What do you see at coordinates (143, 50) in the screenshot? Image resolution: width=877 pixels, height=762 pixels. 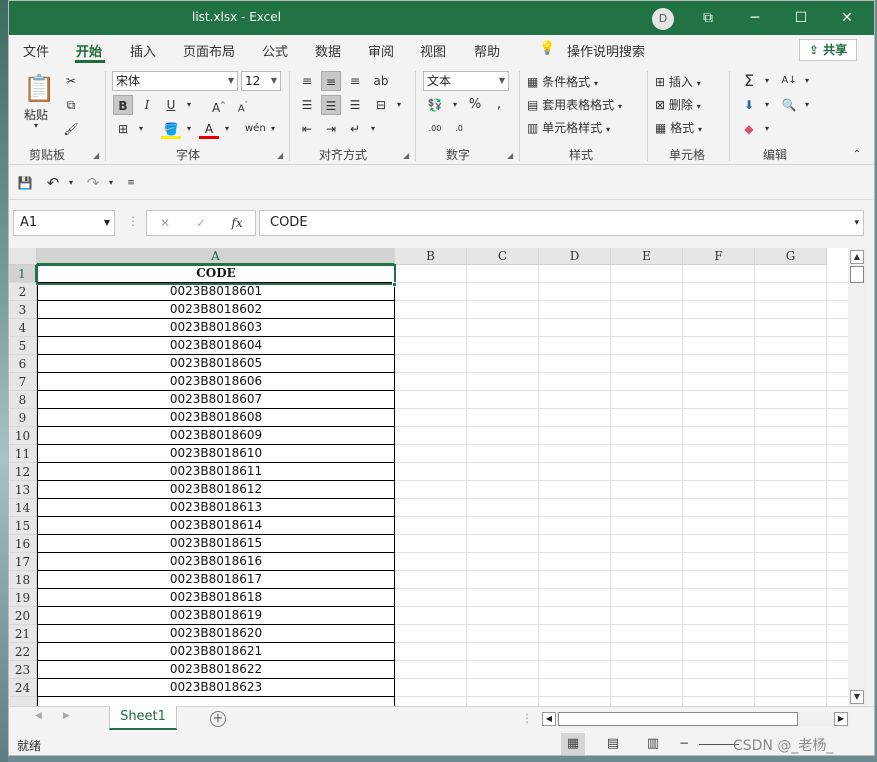 I see `tab-insert: 插入` at bounding box center [143, 50].